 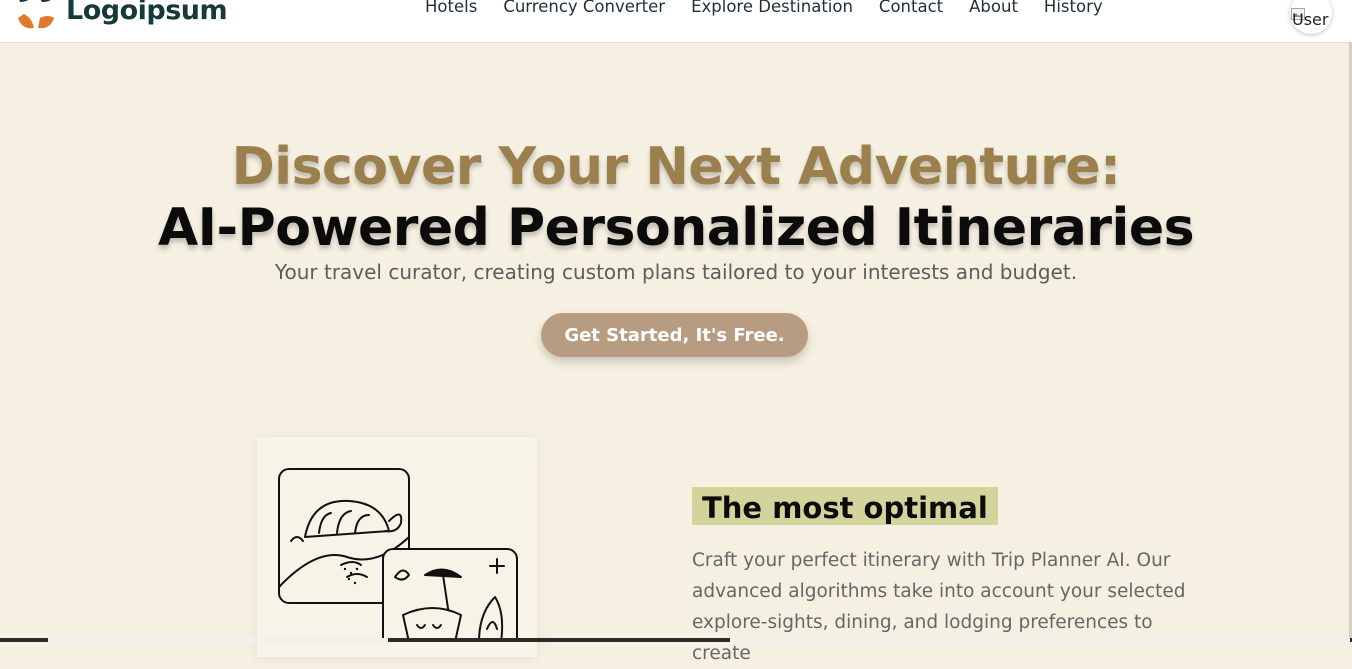 What do you see at coordinates (398, 555) in the screenshot?
I see `travel-illustration-icon` at bounding box center [398, 555].